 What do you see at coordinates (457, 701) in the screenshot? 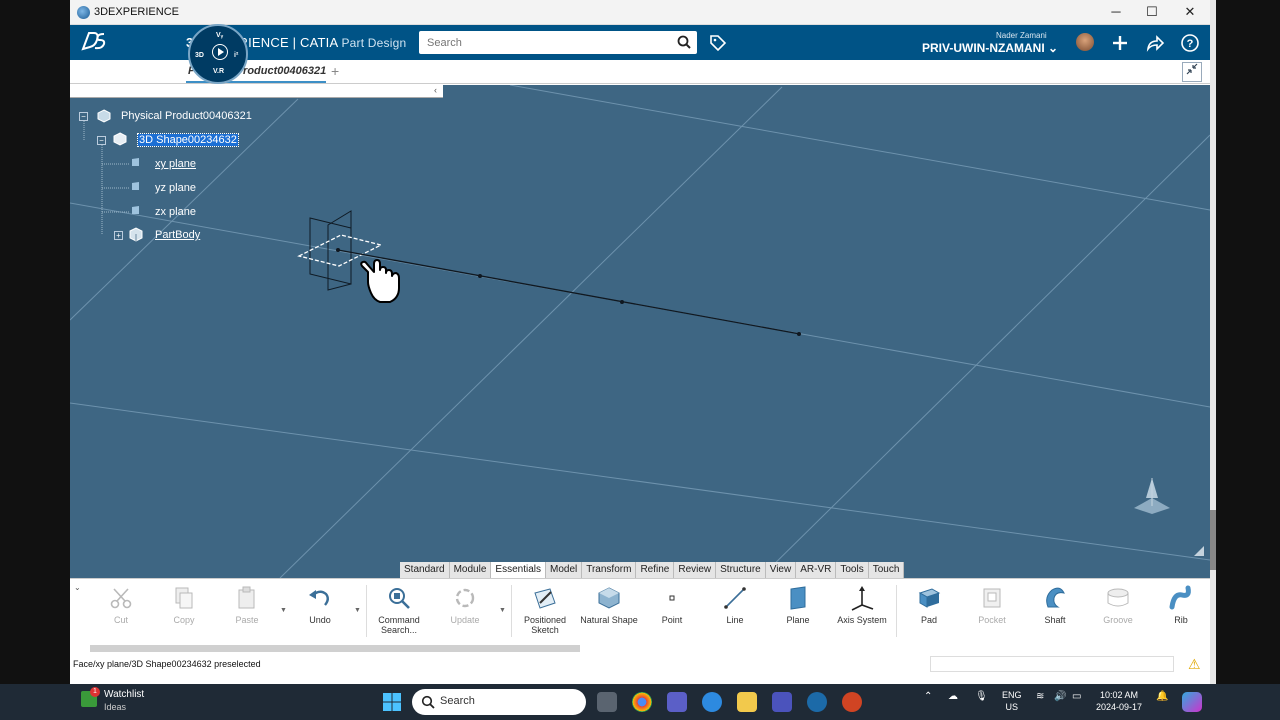
I see `taskbar-search-label: Search` at bounding box center [457, 701].